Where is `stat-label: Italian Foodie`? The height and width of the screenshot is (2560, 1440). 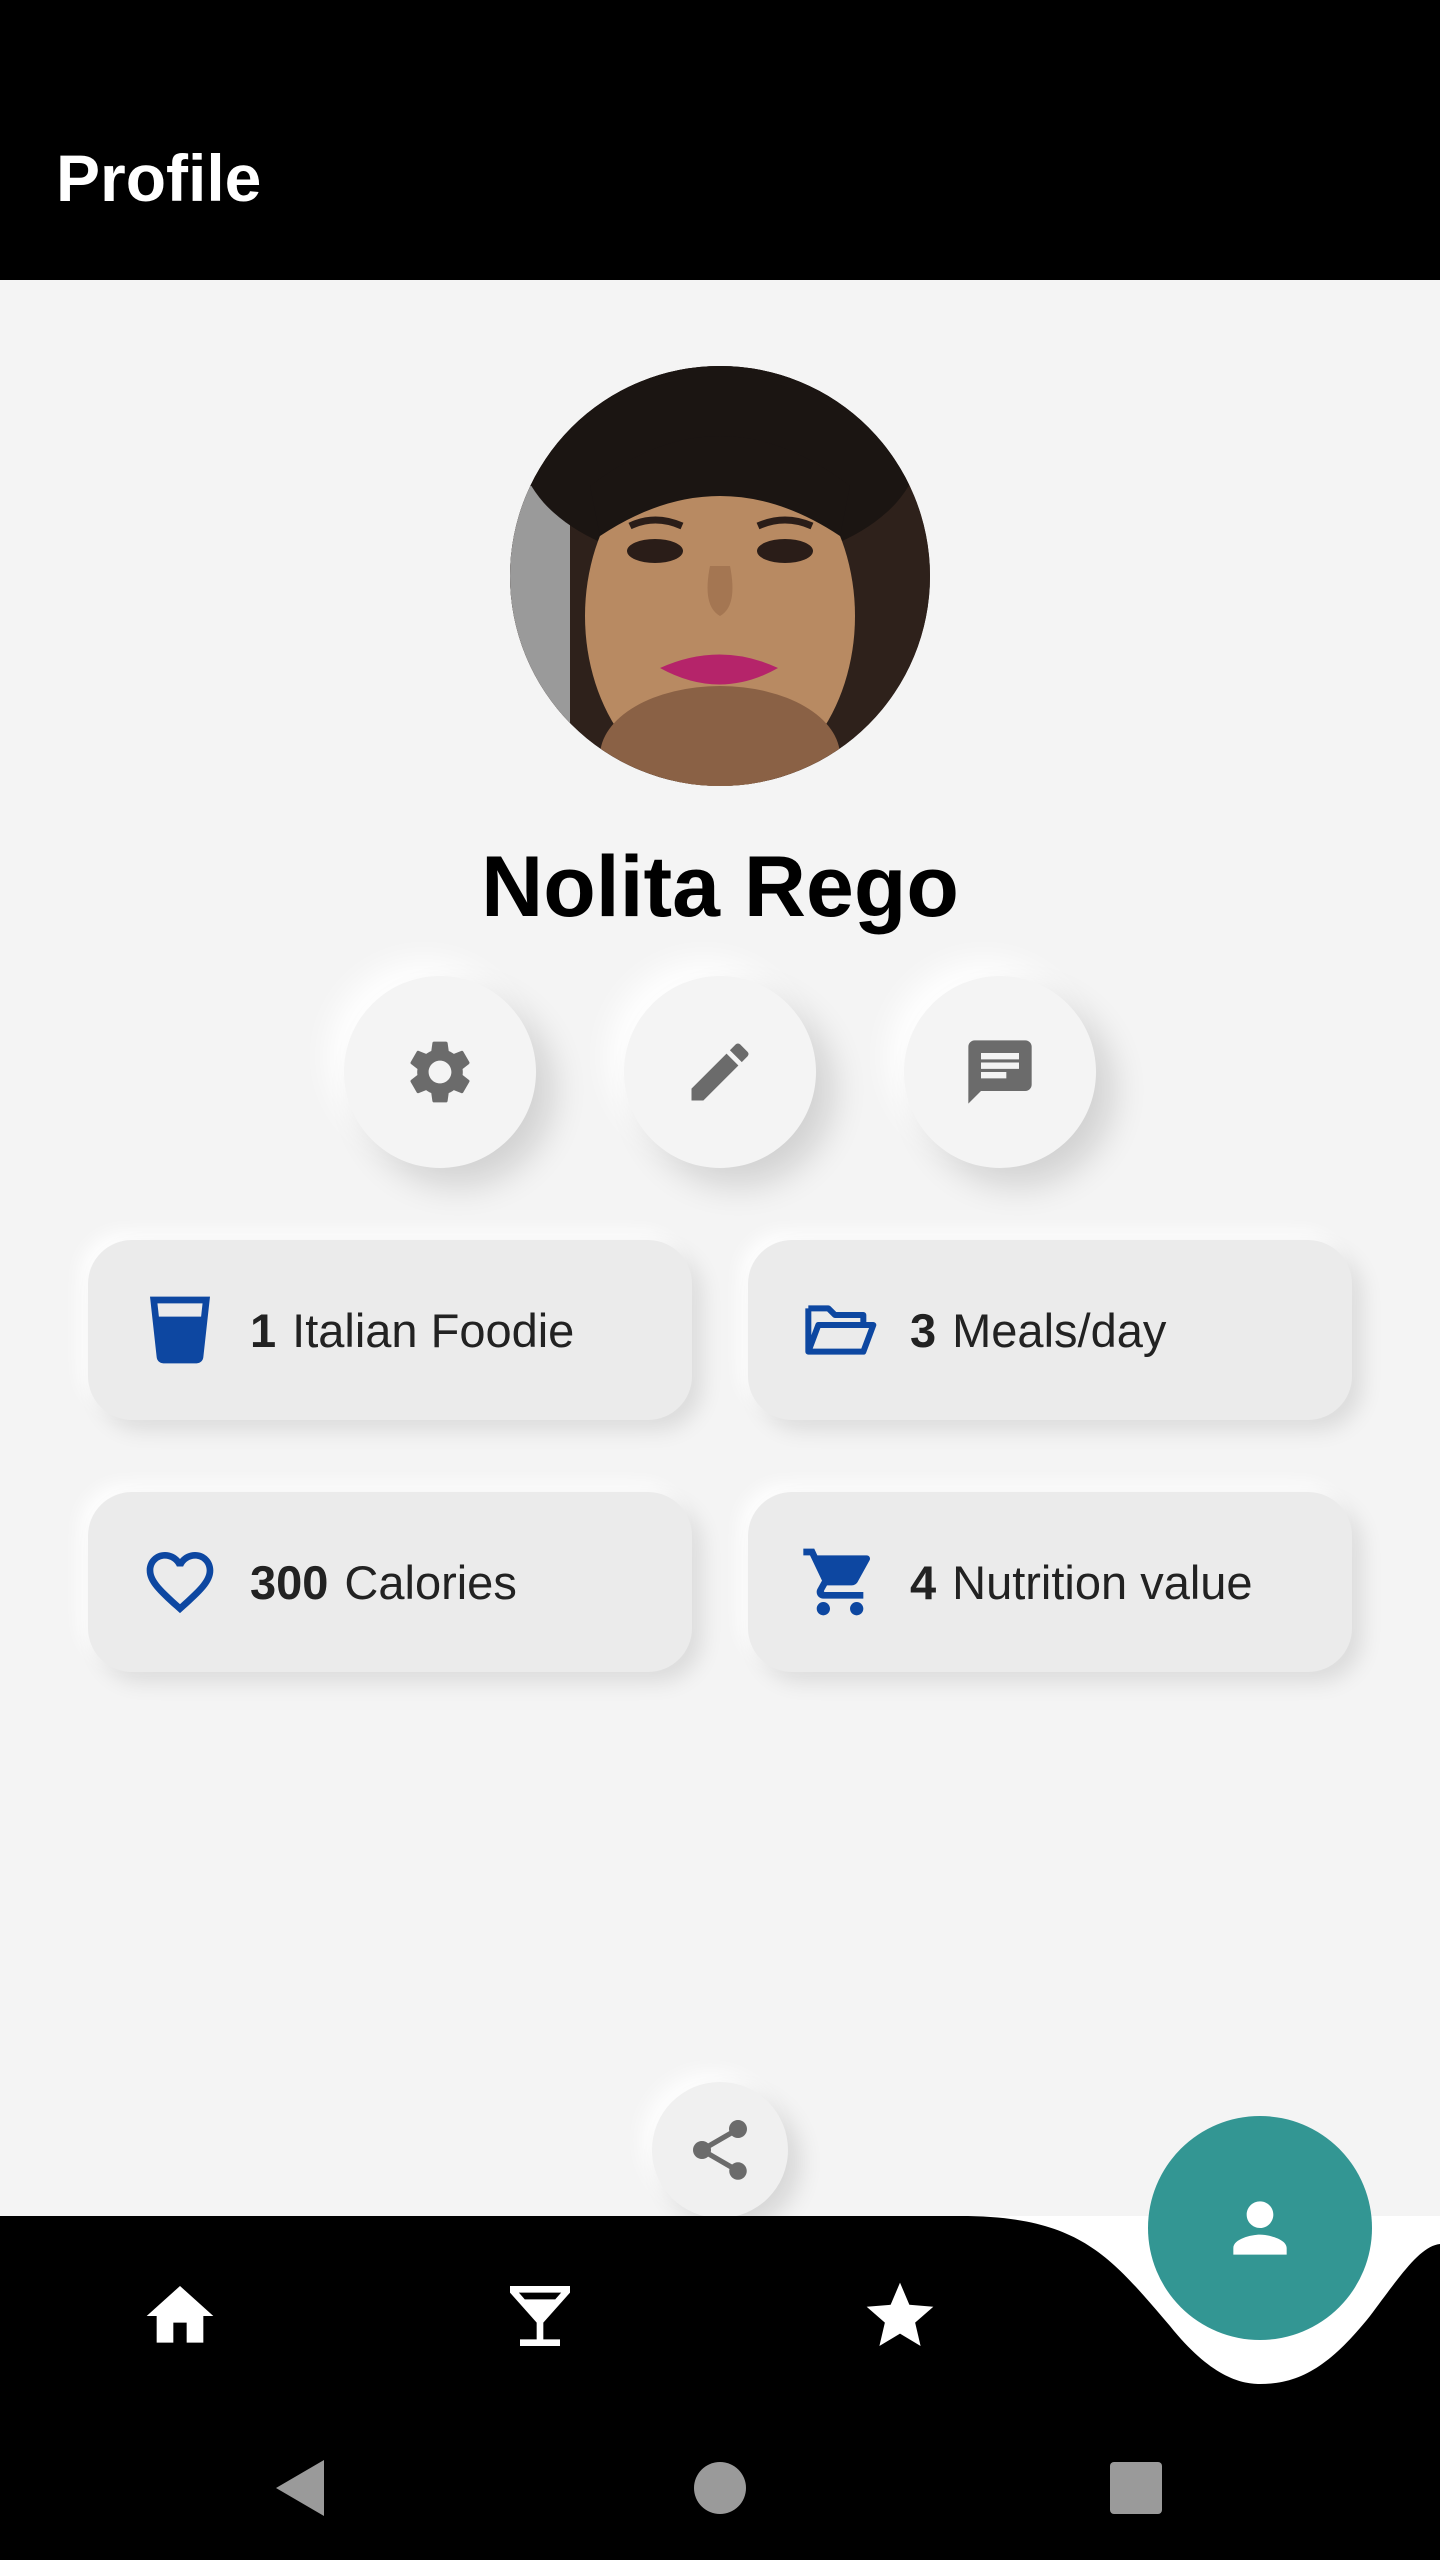
stat-label: Italian Foodie is located at coordinates (433, 1330).